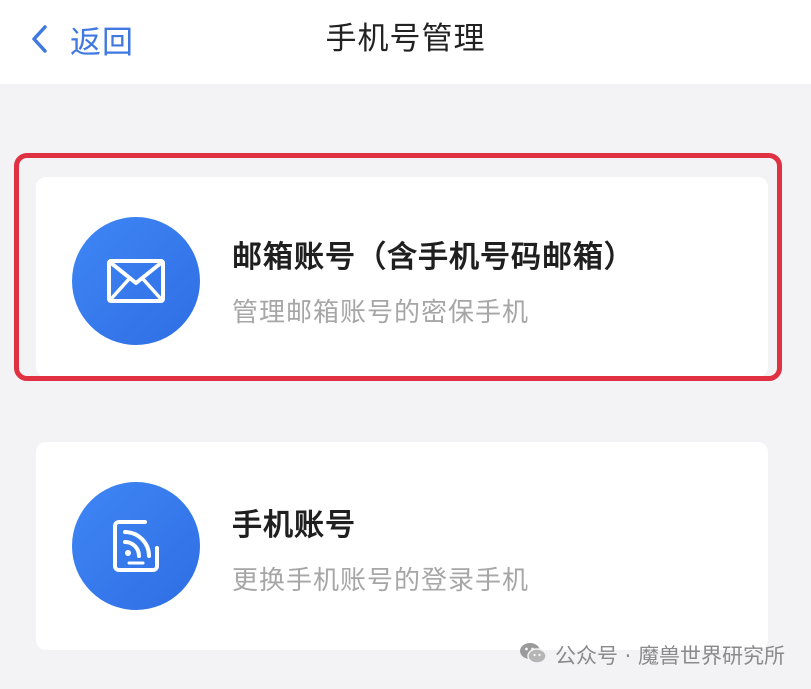 The image size is (811, 689). Describe the element at coordinates (405, 39) in the screenshot. I see `page-title: 手机号管理` at that location.